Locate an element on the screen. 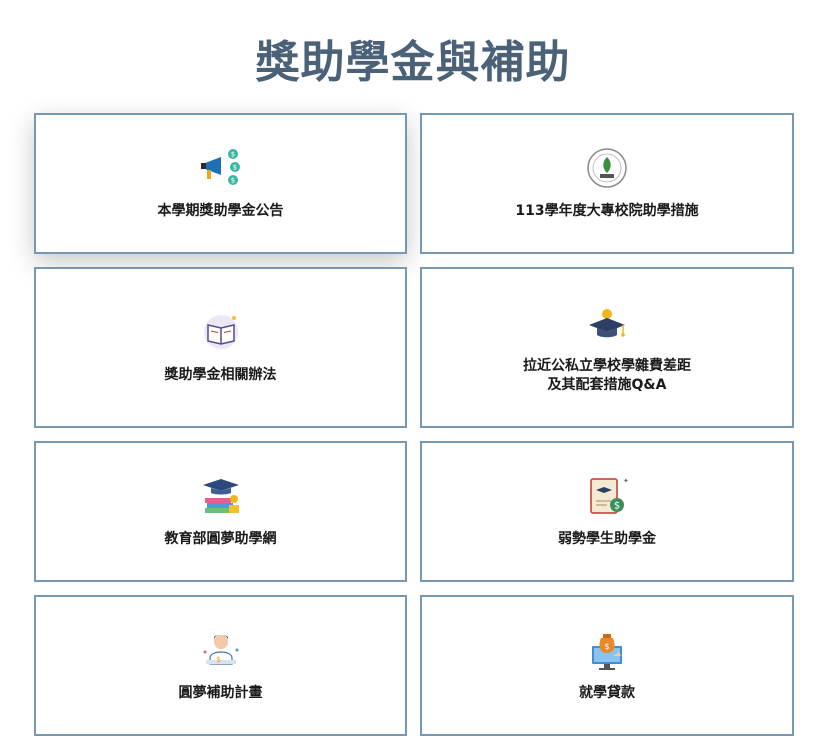 The height and width of the screenshot is (744, 826). money-bag-monitor-icon: $ is located at coordinates (607, 650).